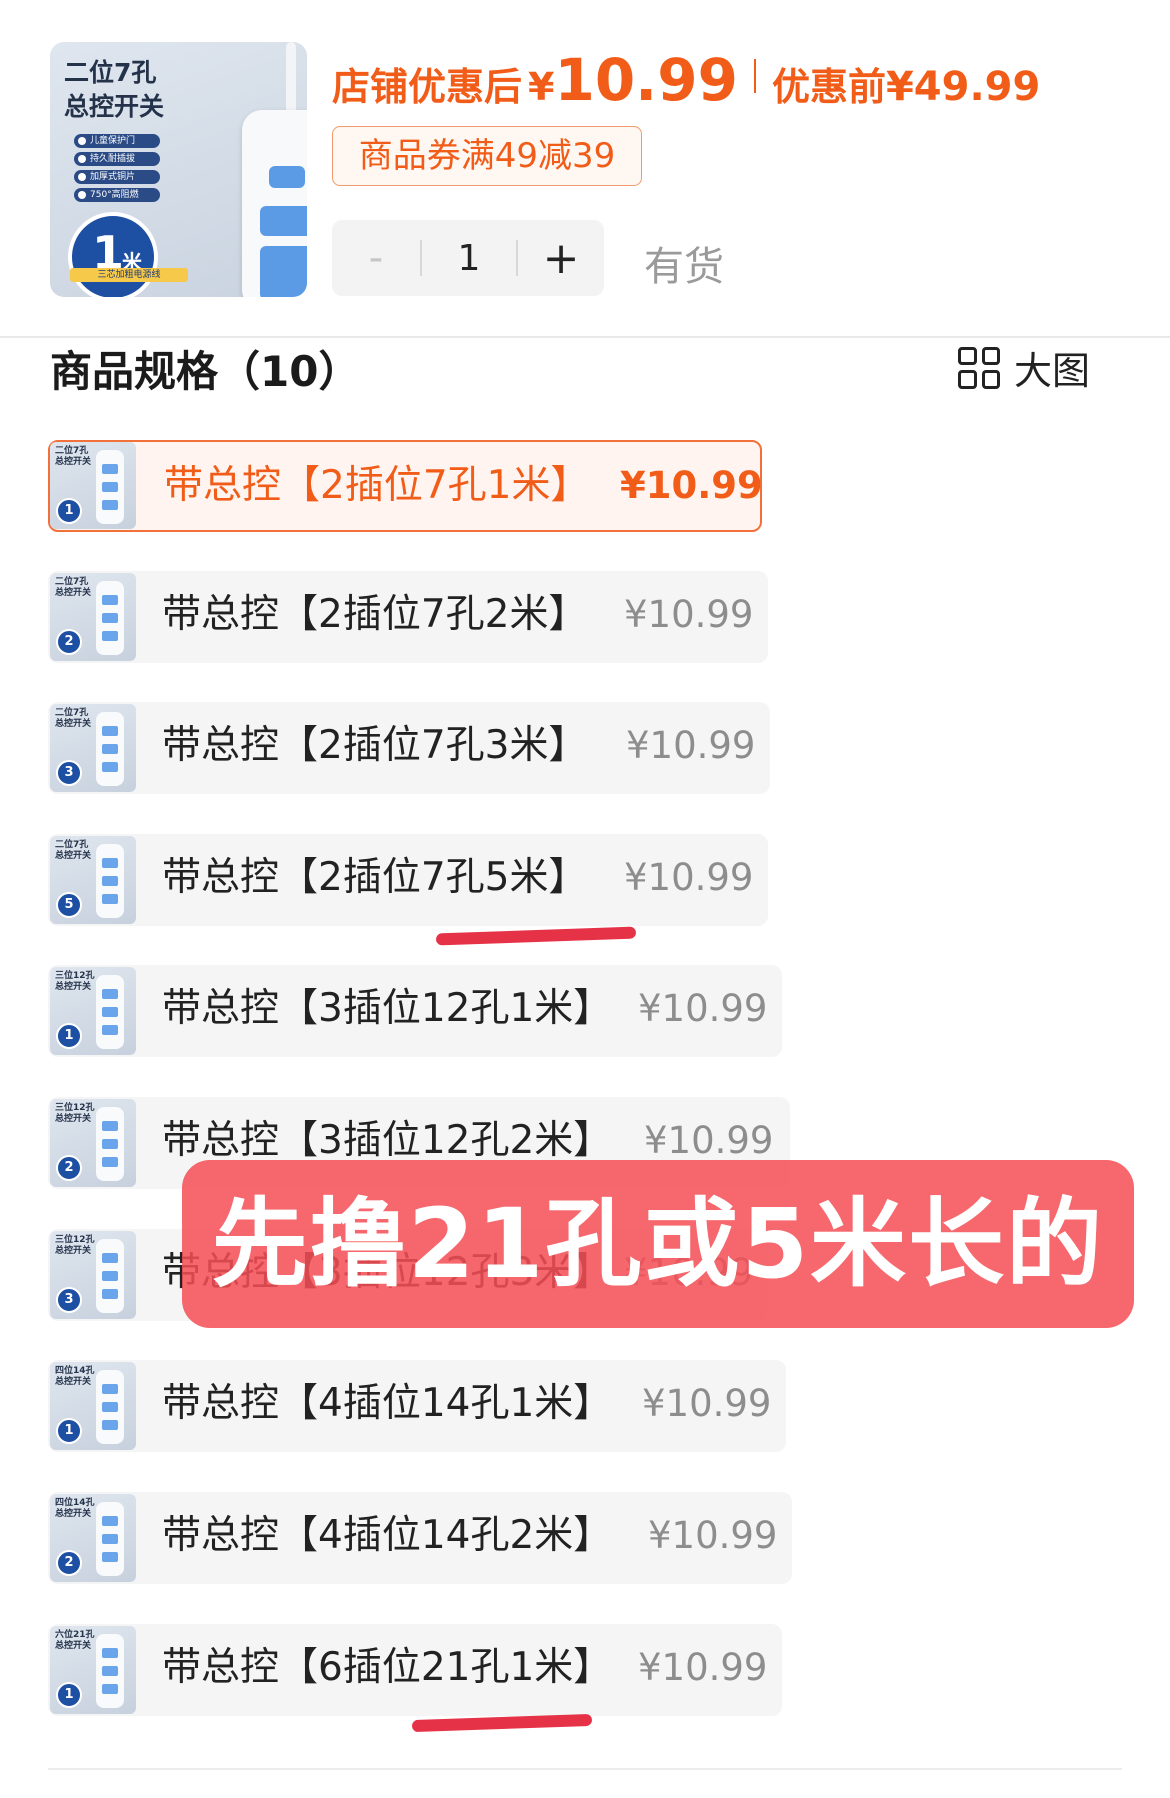 This screenshot has height=1798, width=1170. I want to click on price-line: 店铺优惠后 ¥ 10.99 优惠前 ¥49.99, so click(686, 80).